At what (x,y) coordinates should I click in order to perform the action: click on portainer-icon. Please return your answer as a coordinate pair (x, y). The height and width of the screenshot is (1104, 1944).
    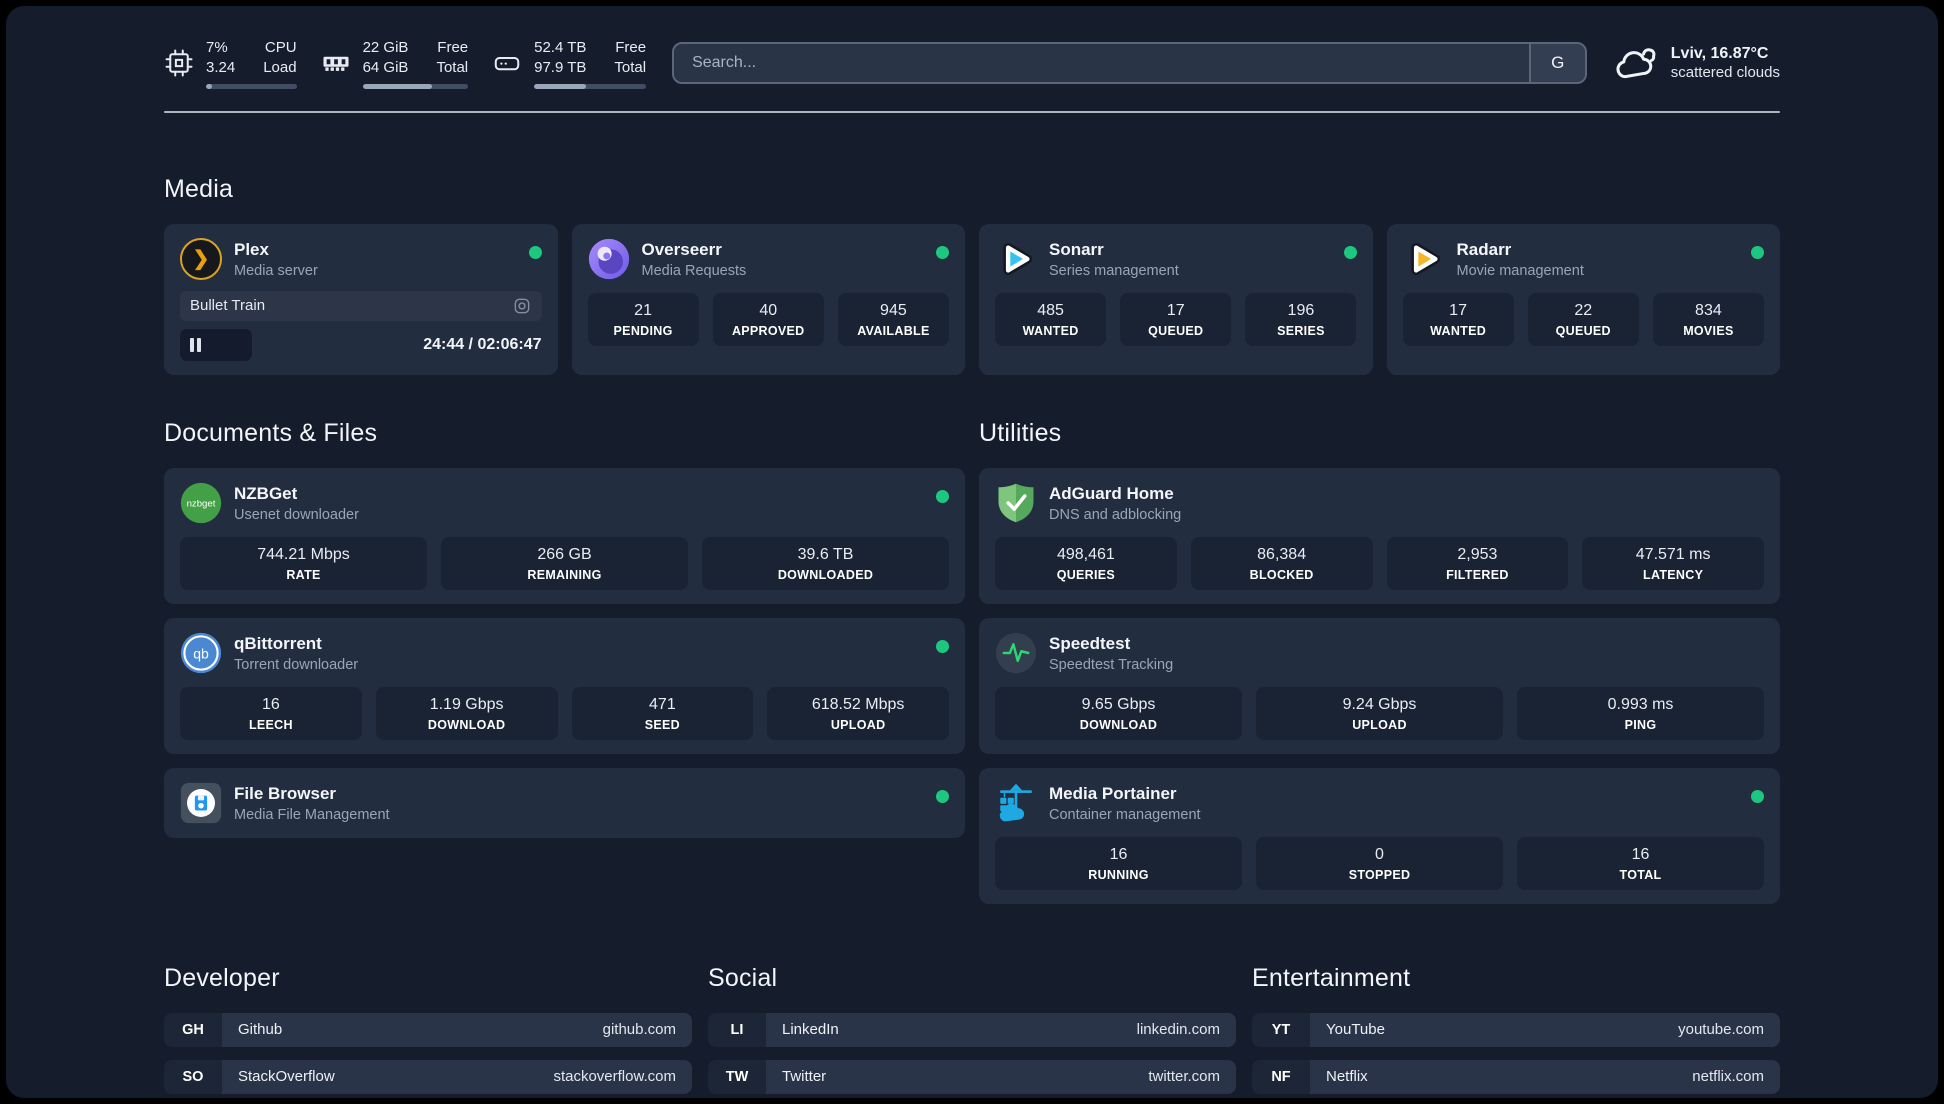
    Looking at the image, I should click on (1016, 803).